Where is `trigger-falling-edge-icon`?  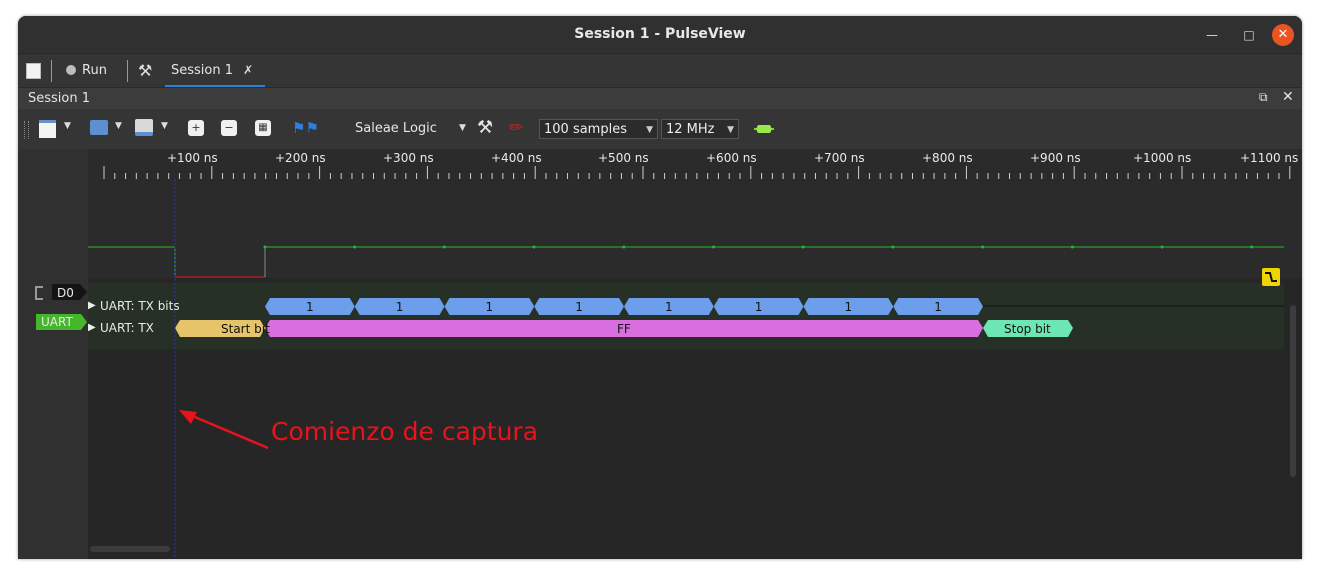 trigger-falling-edge-icon is located at coordinates (1271, 277).